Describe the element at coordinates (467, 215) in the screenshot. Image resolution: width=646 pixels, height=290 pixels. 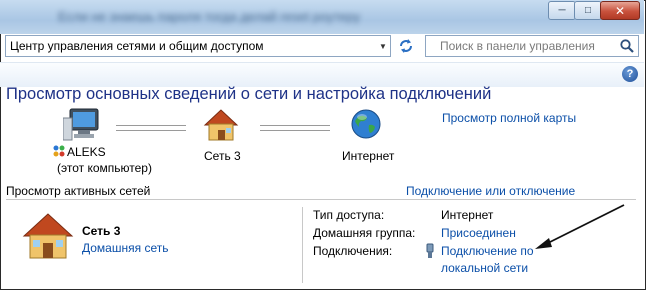
I see `access-type-value: Интернет` at that location.